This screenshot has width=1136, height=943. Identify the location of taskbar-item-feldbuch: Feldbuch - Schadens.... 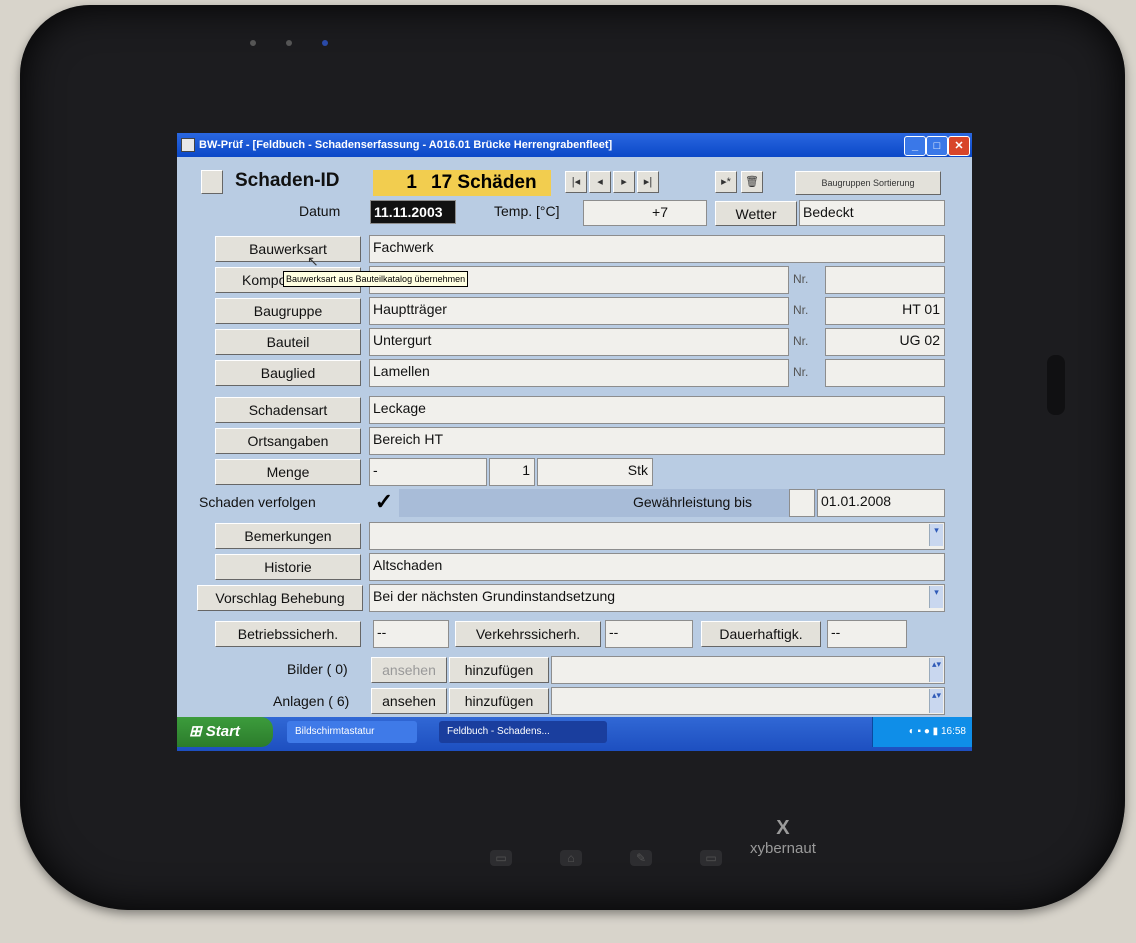
(523, 732).